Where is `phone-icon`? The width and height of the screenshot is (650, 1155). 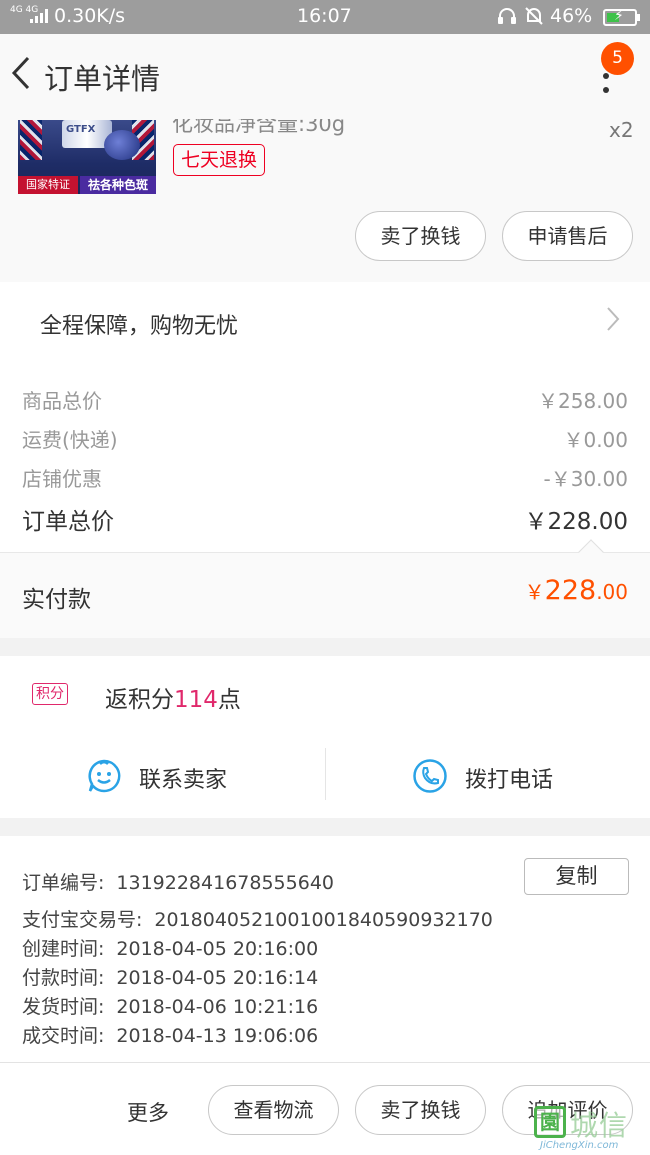
phone-icon is located at coordinates (430, 776).